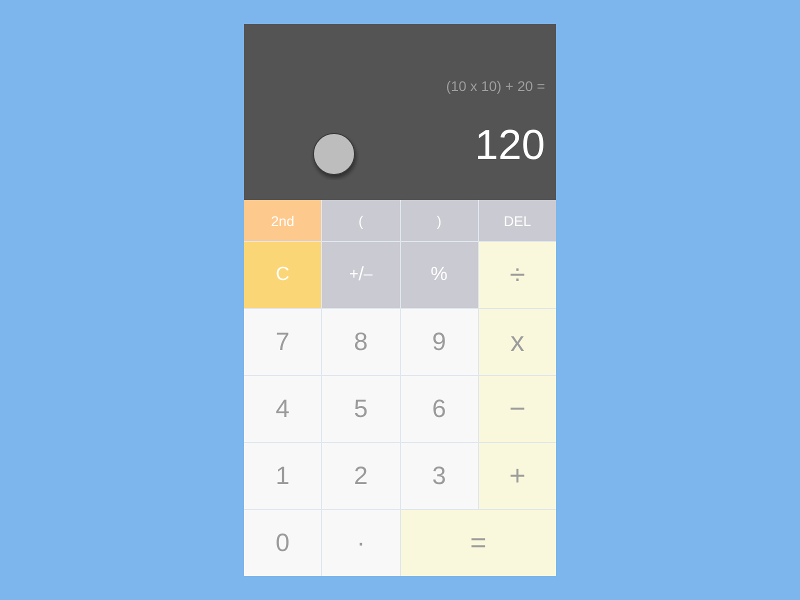 Image resolution: width=800 pixels, height=600 pixels. What do you see at coordinates (439, 275) in the screenshot?
I see `function-key: %` at bounding box center [439, 275].